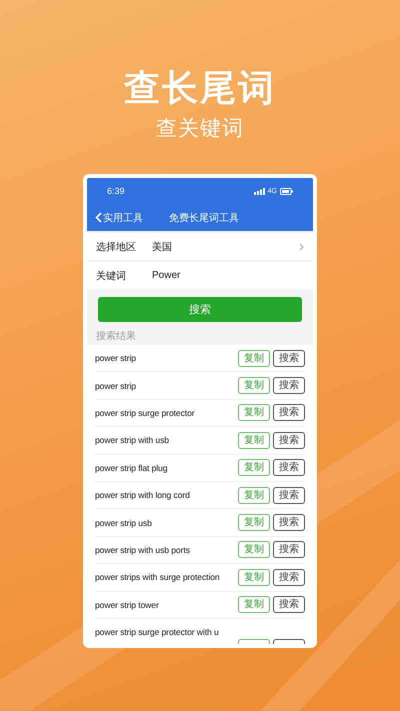 The height and width of the screenshot is (711, 400). I want to click on status-time: 6:39, so click(116, 191).